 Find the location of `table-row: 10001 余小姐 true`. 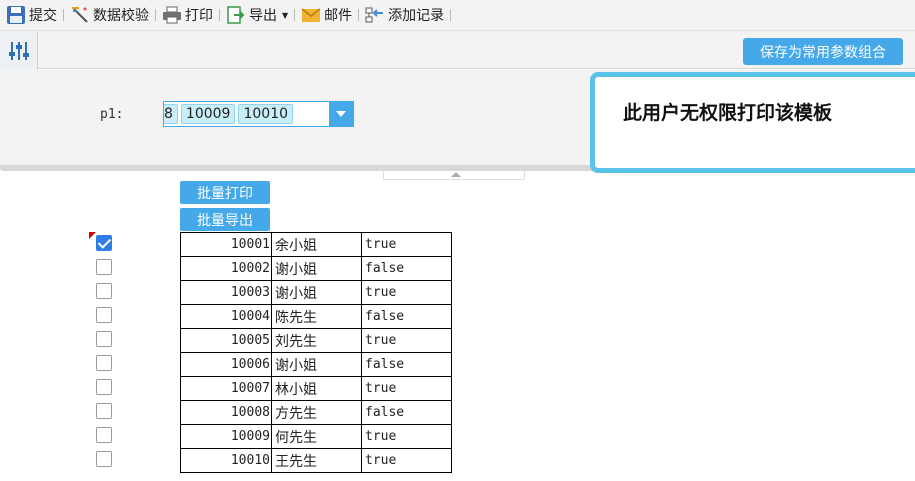

table-row: 10001 余小姐 true is located at coordinates (316, 244).